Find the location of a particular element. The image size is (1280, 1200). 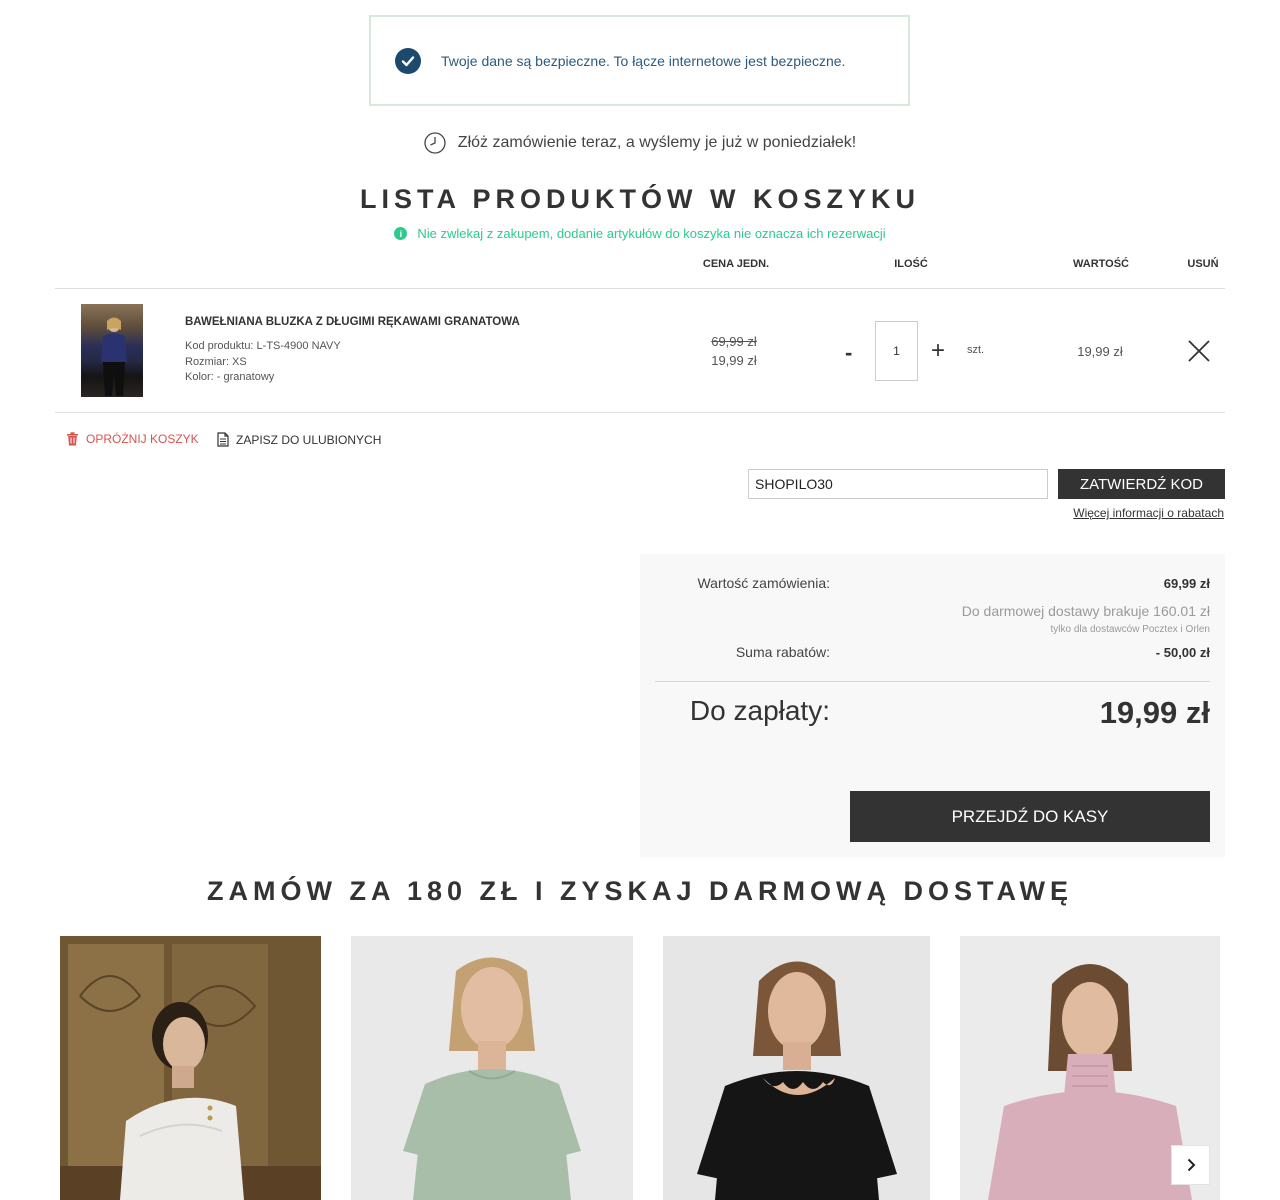

discount-info-link: Więcej informacji o rabatach is located at coordinates (1112, 513).